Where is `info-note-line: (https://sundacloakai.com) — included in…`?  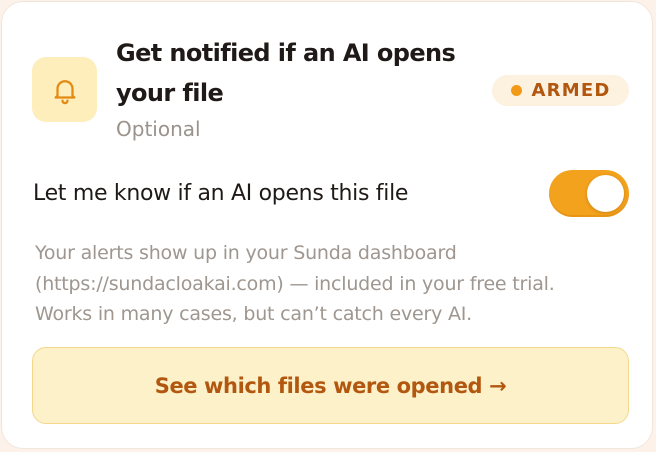
info-note-line: (https://sundacloakai.com) — included in… is located at coordinates (295, 283).